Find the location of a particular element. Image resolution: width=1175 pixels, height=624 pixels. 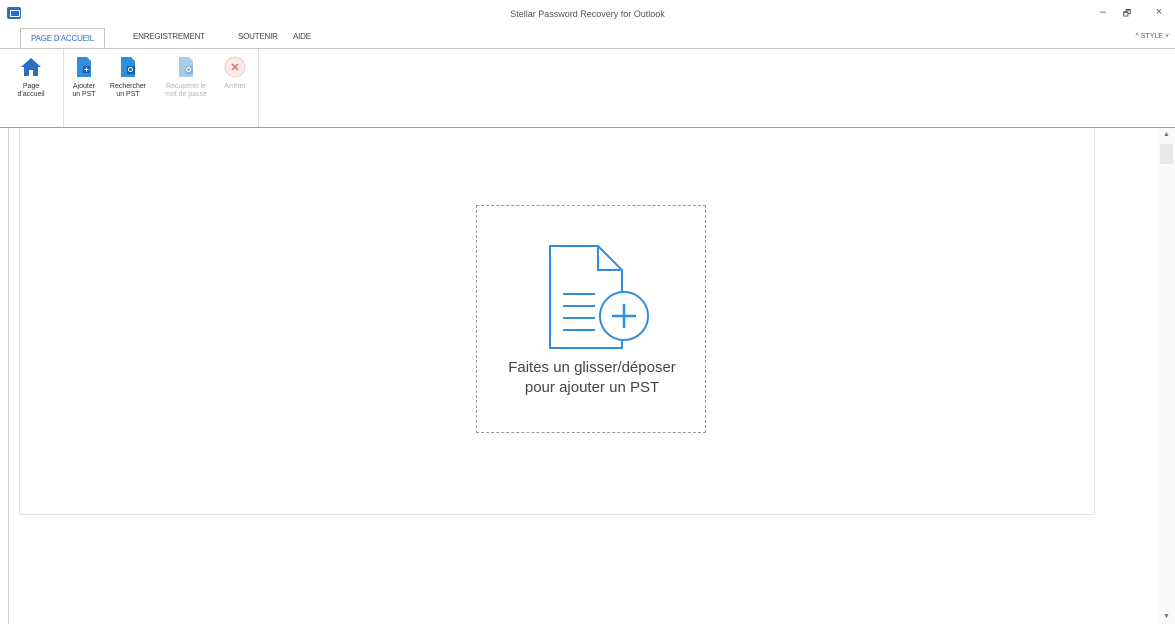

search-pst-button: Rechercher un PST is located at coordinates (128, 77).